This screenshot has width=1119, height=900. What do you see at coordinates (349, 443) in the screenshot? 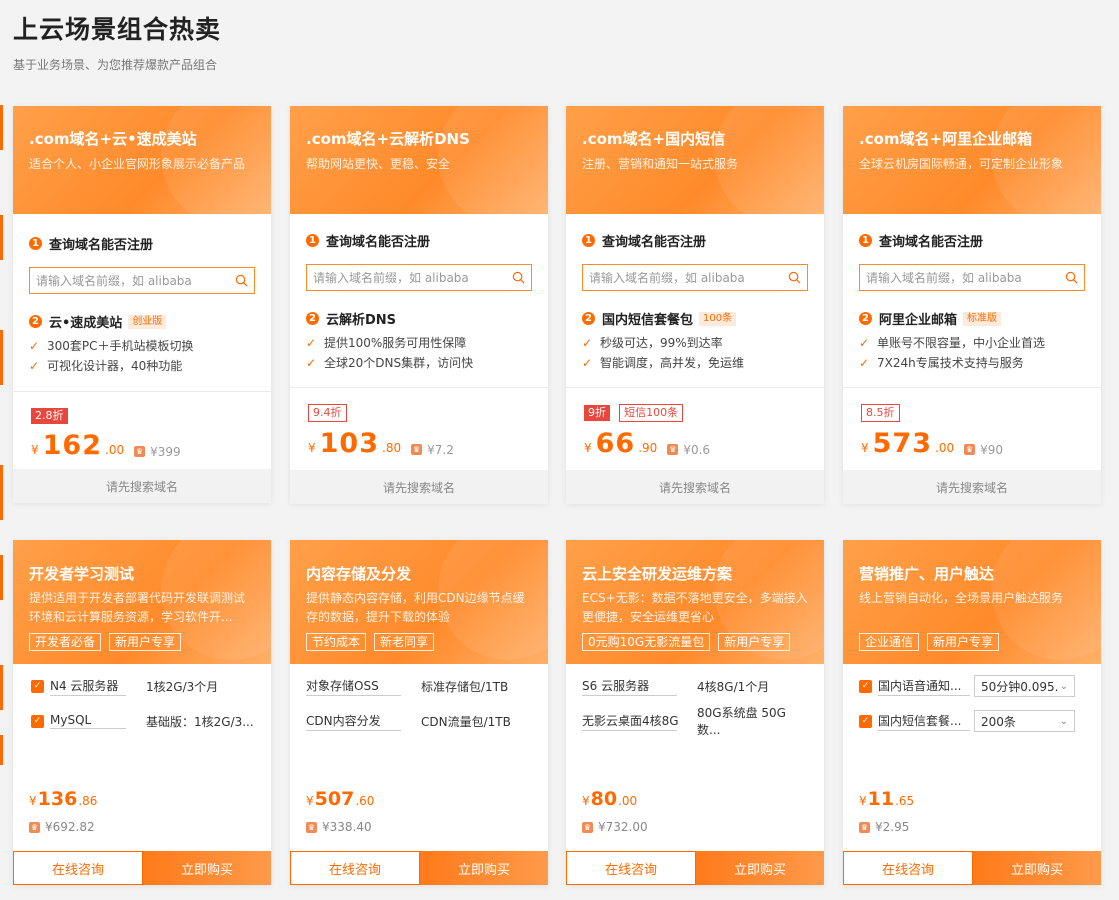
I see `price-integer: 103` at bounding box center [349, 443].